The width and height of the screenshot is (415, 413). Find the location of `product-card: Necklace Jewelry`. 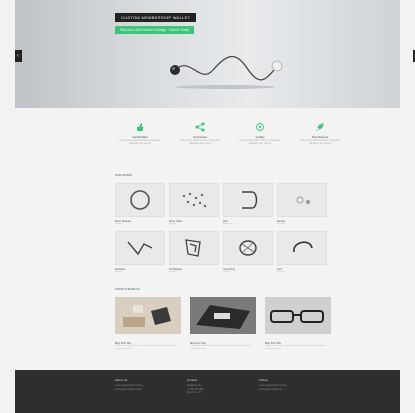

product-card: Necklace Jewelry is located at coordinates (140, 252).